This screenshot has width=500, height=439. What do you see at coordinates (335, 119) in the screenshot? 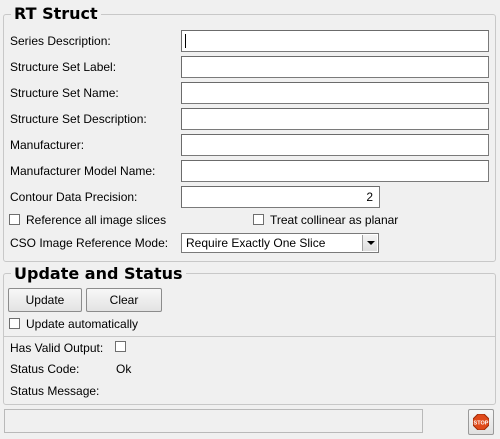
I see `structure-set-description-field` at bounding box center [335, 119].